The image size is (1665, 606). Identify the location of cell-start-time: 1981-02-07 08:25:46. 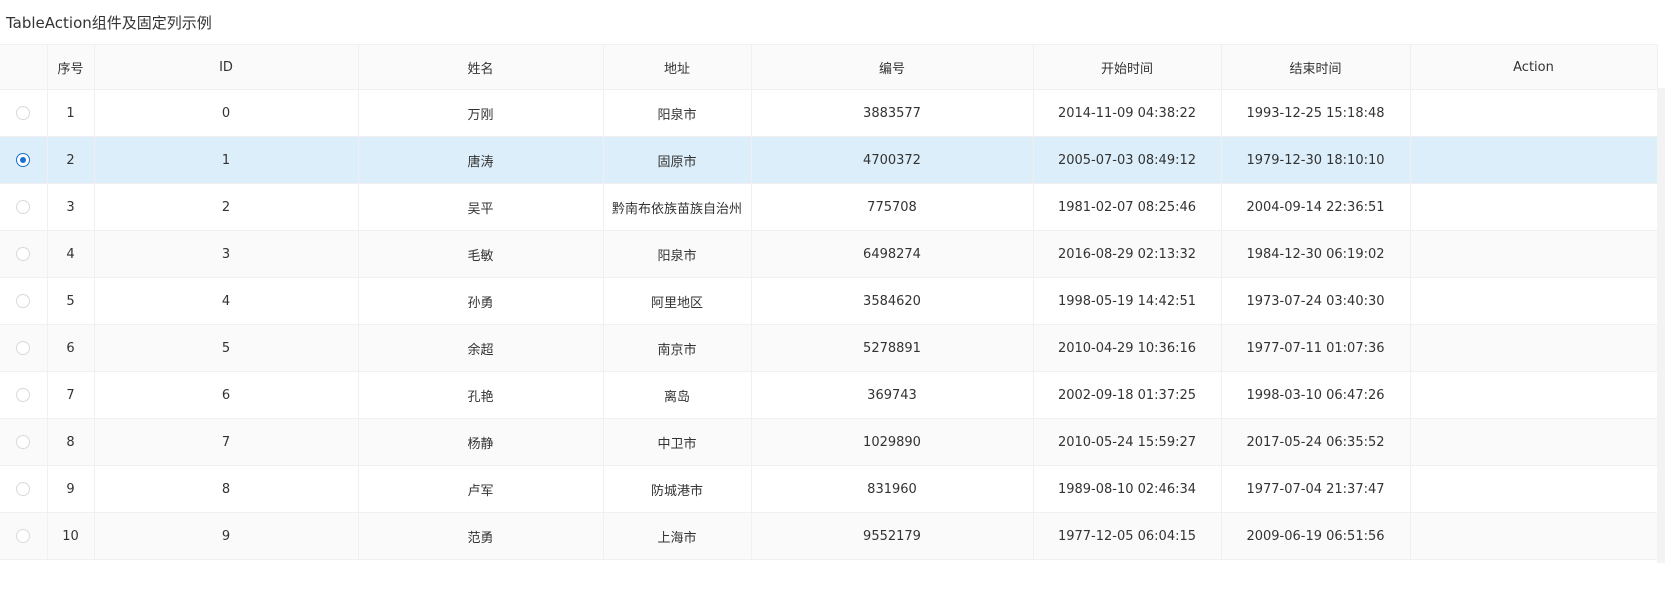
(1127, 207).